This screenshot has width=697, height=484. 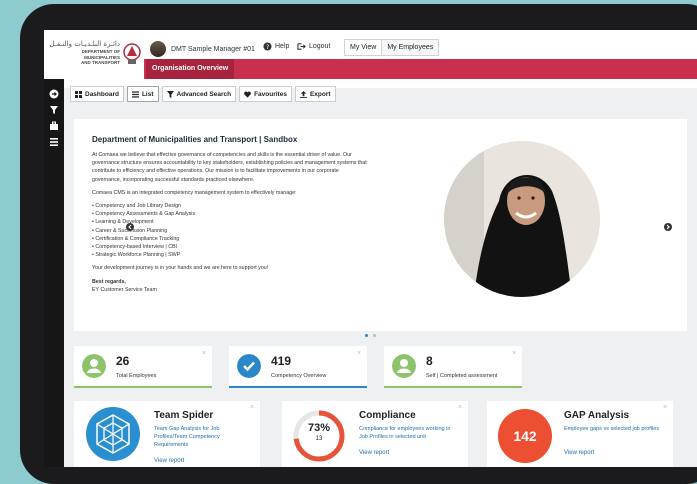 What do you see at coordinates (597, 415) in the screenshot?
I see `feature-title: GAP Analysis` at bounding box center [597, 415].